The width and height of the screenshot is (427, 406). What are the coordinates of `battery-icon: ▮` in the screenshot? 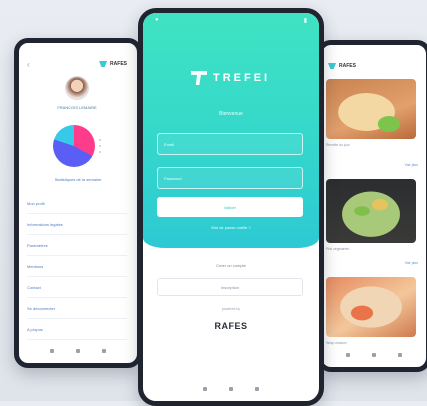 It's located at (305, 21).